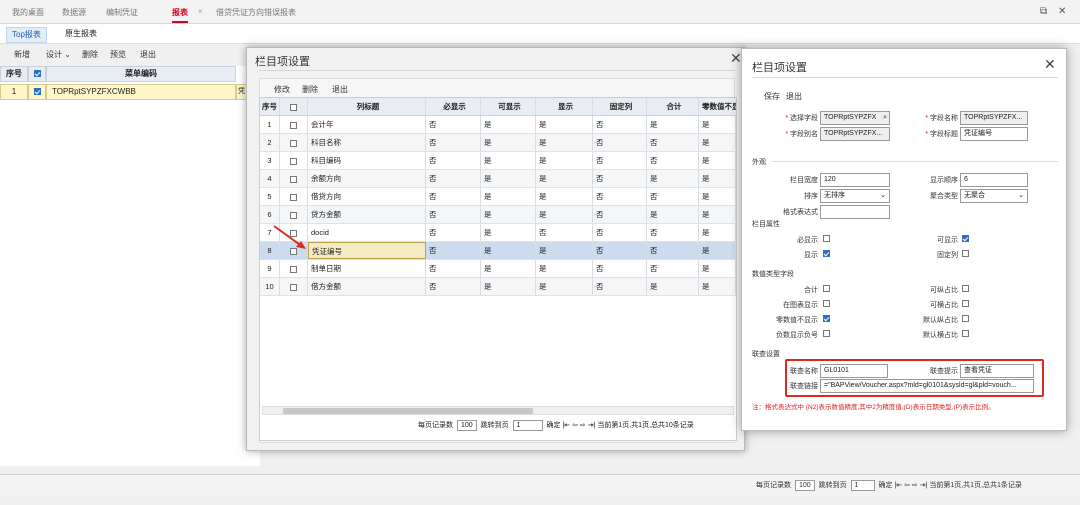 This screenshot has width=1080, height=505. What do you see at coordinates (855, 212) in the screenshot?
I see `format-input` at bounding box center [855, 212].